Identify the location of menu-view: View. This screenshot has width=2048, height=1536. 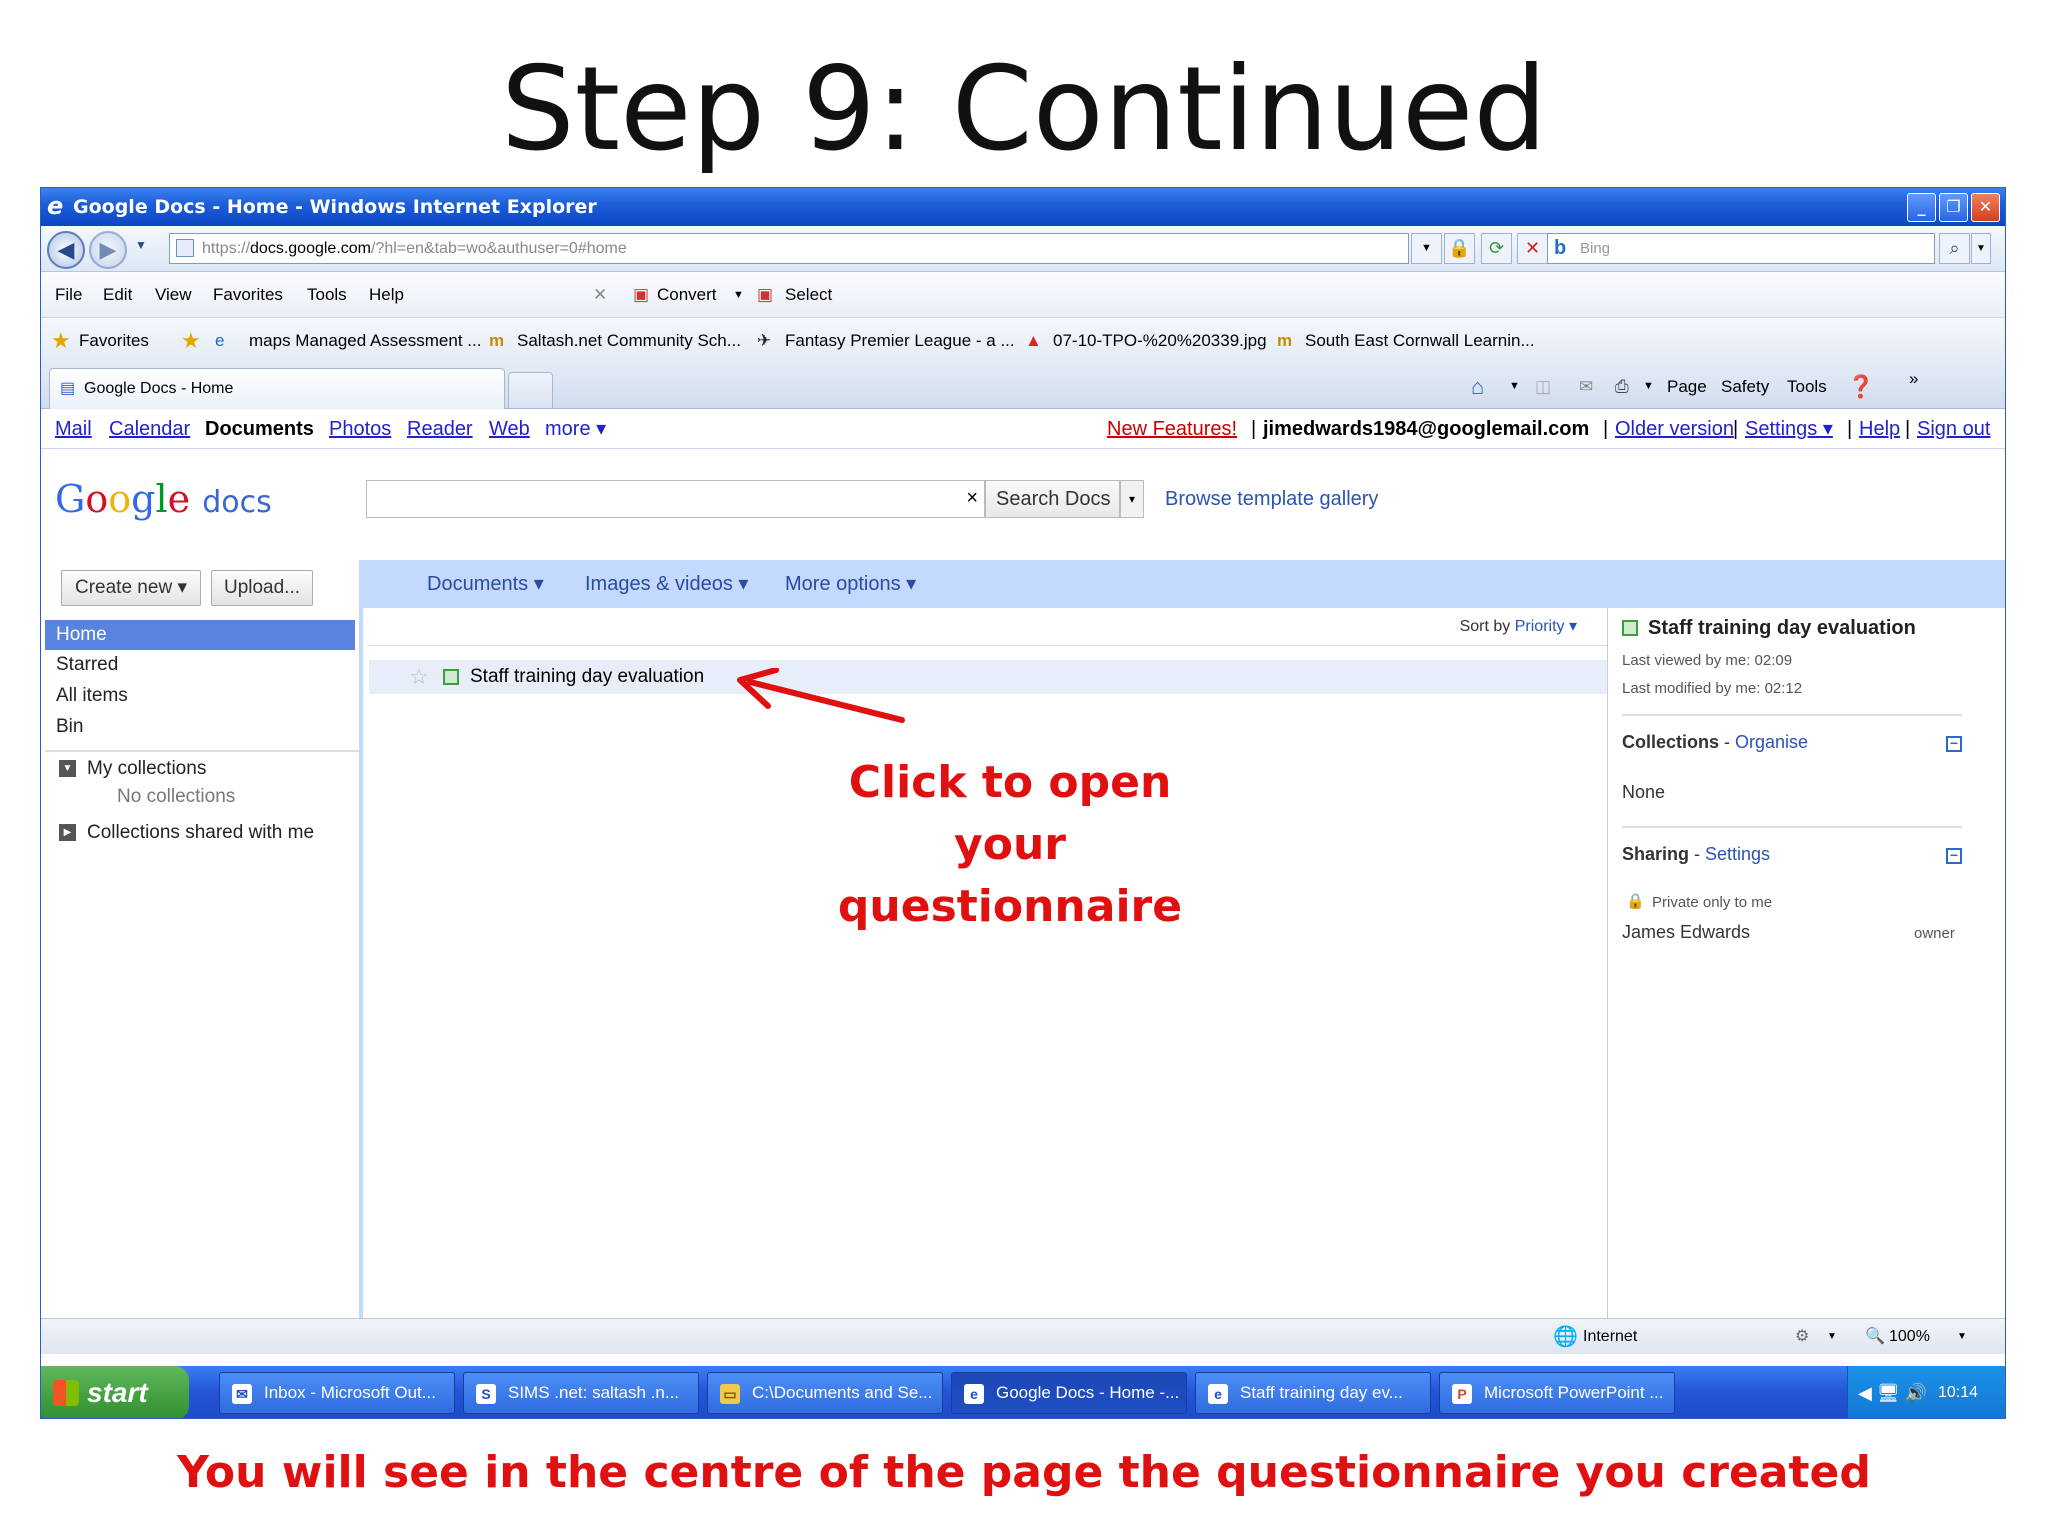
(173, 295).